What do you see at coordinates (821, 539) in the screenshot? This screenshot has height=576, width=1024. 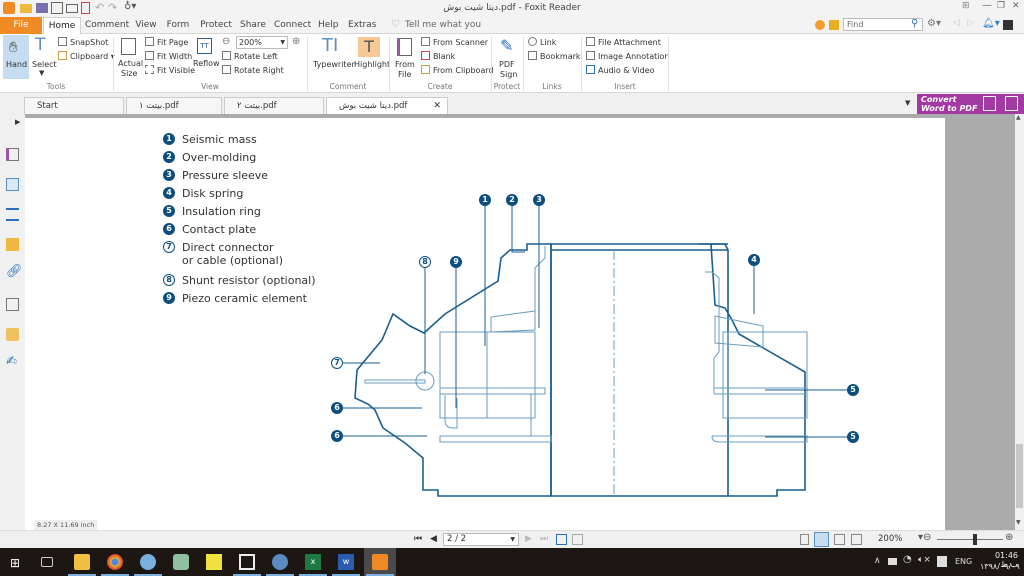 I see `continuous-view-icon` at bounding box center [821, 539].